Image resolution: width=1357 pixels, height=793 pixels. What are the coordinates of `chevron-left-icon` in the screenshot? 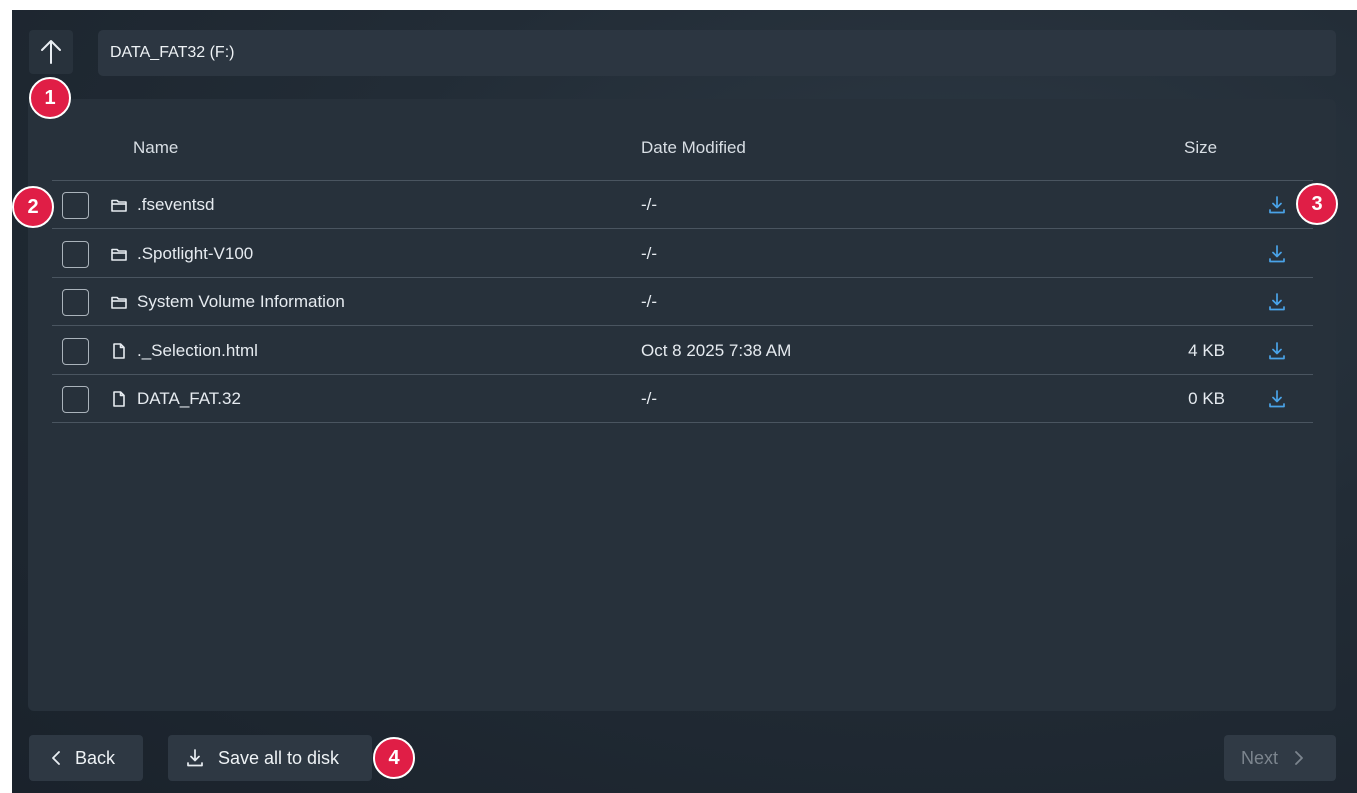 It's located at (56, 758).